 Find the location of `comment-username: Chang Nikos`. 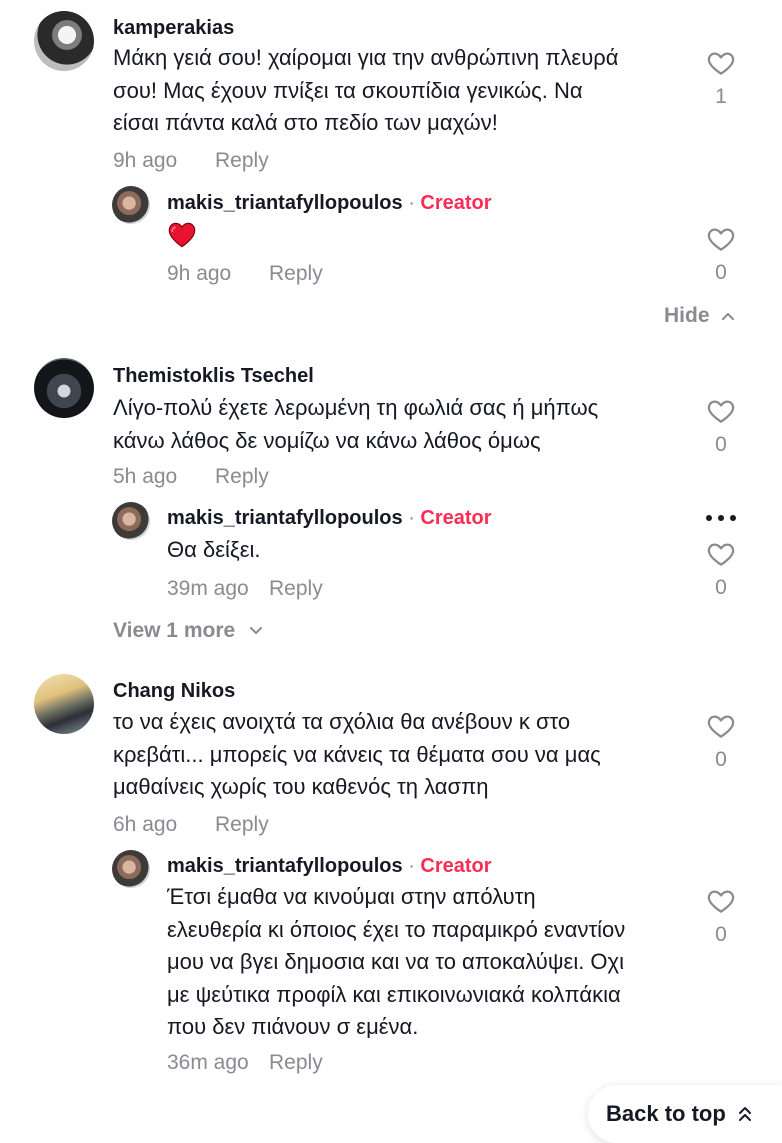

comment-username: Chang Nikos is located at coordinates (174, 691).